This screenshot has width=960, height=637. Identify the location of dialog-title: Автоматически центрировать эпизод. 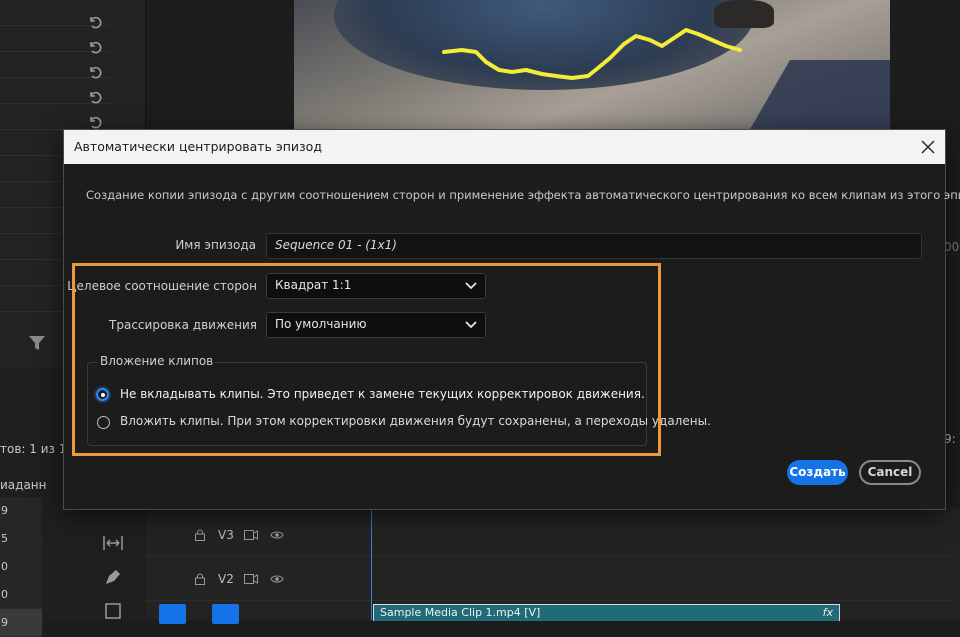
(198, 146).